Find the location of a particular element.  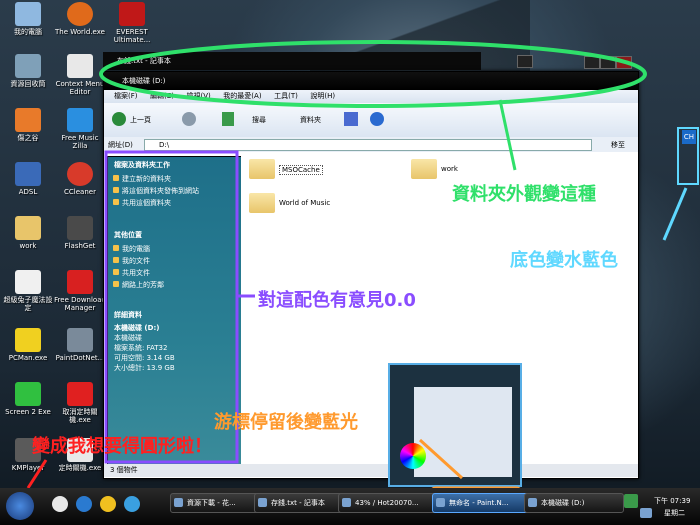

quicklaunch-messenger-icon is located at coordinates (108, 504).